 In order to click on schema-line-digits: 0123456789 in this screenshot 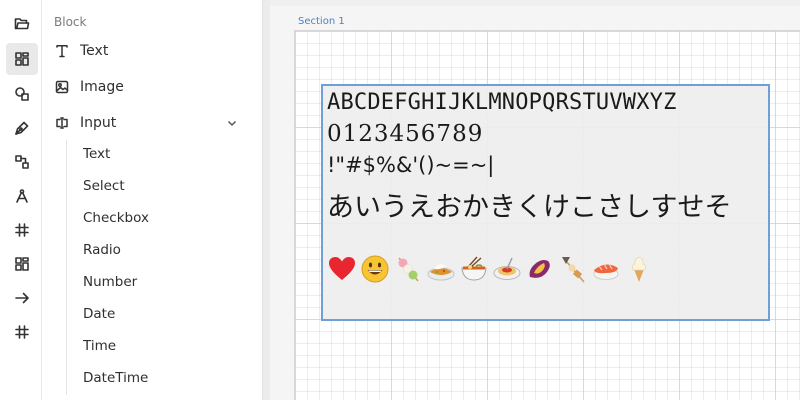, I will do `click(405, 134)`.